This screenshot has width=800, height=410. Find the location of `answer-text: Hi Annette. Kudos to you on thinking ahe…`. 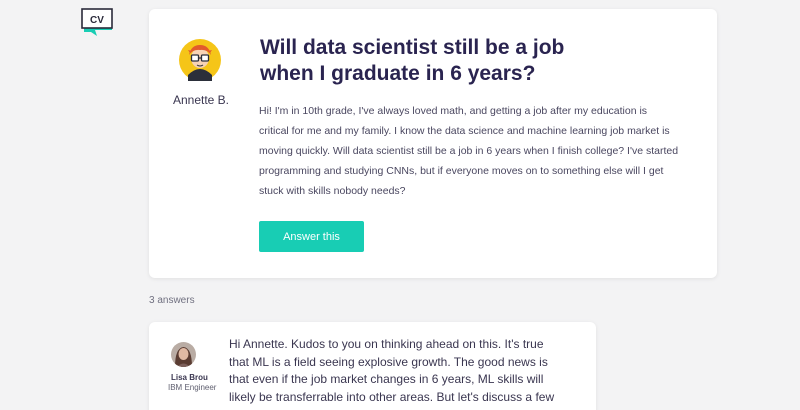

answer-text: Hi Annette. Kudos to you on thinking ahe… is located at coordinates (392, 373).